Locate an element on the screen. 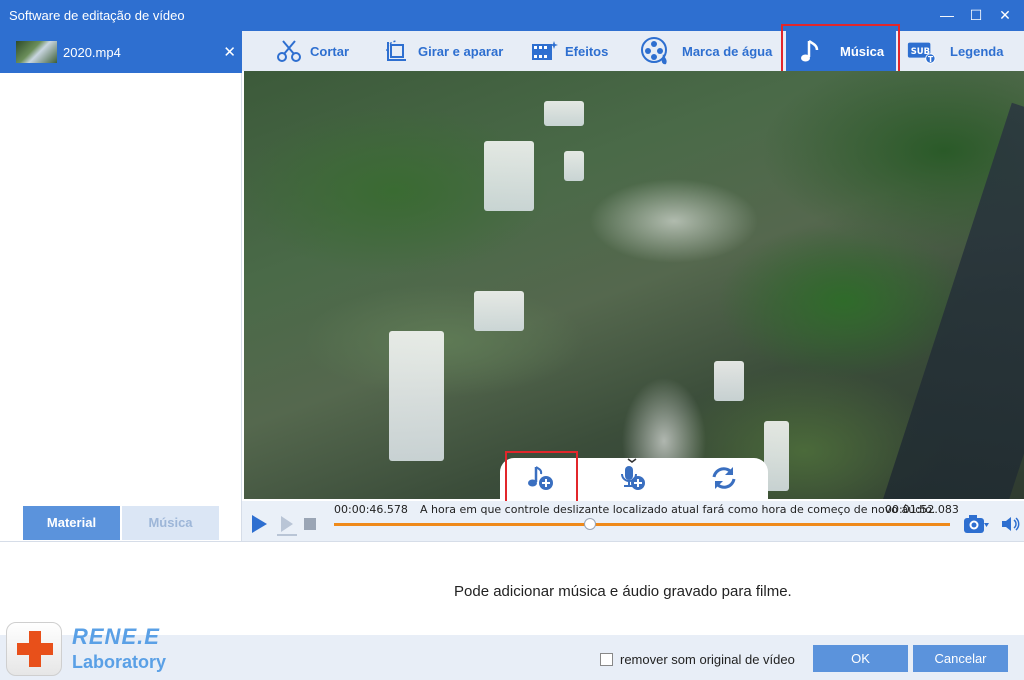  progress-track is located at coordinates (642, 524).